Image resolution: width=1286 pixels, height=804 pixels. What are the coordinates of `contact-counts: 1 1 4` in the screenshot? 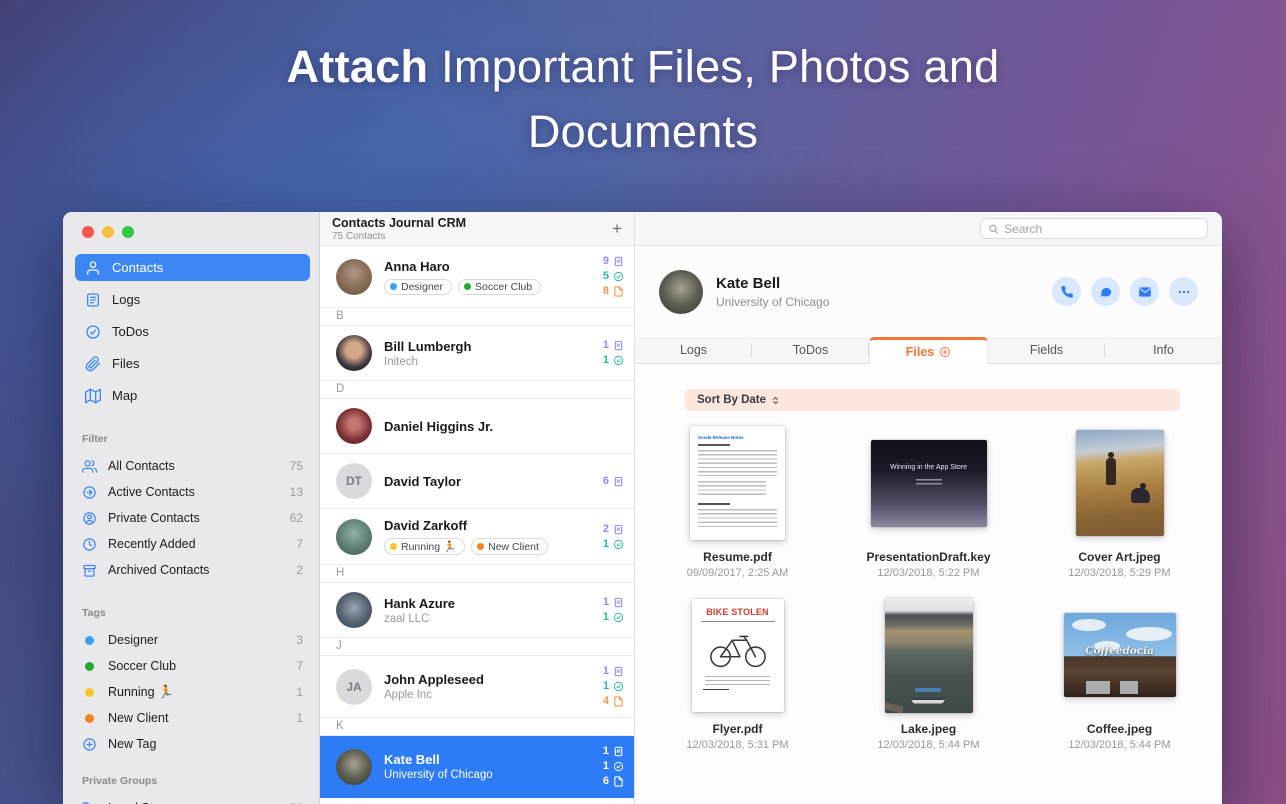 It's located at (613, 686).